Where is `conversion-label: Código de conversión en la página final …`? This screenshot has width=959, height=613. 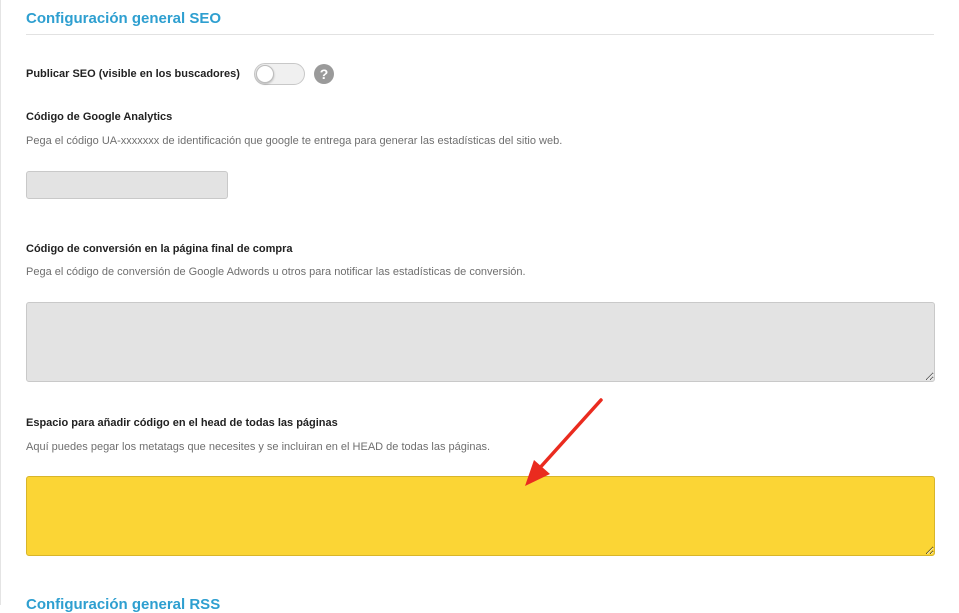 conversion-label: Código de conversión en la página final … is located at coordinates (159, 249).